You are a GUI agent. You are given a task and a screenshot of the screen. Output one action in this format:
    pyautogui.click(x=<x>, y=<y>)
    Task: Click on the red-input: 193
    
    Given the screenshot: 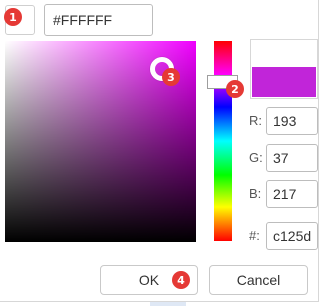 What is the action you would take?
    pyautogui.click(x=292, y=121)
    